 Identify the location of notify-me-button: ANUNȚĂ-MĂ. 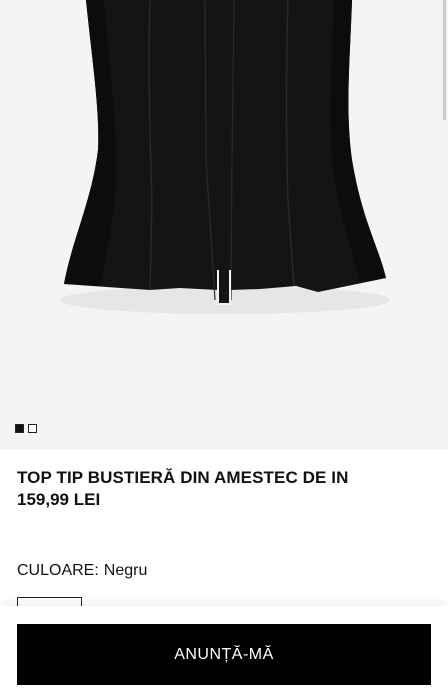
(224, 654).